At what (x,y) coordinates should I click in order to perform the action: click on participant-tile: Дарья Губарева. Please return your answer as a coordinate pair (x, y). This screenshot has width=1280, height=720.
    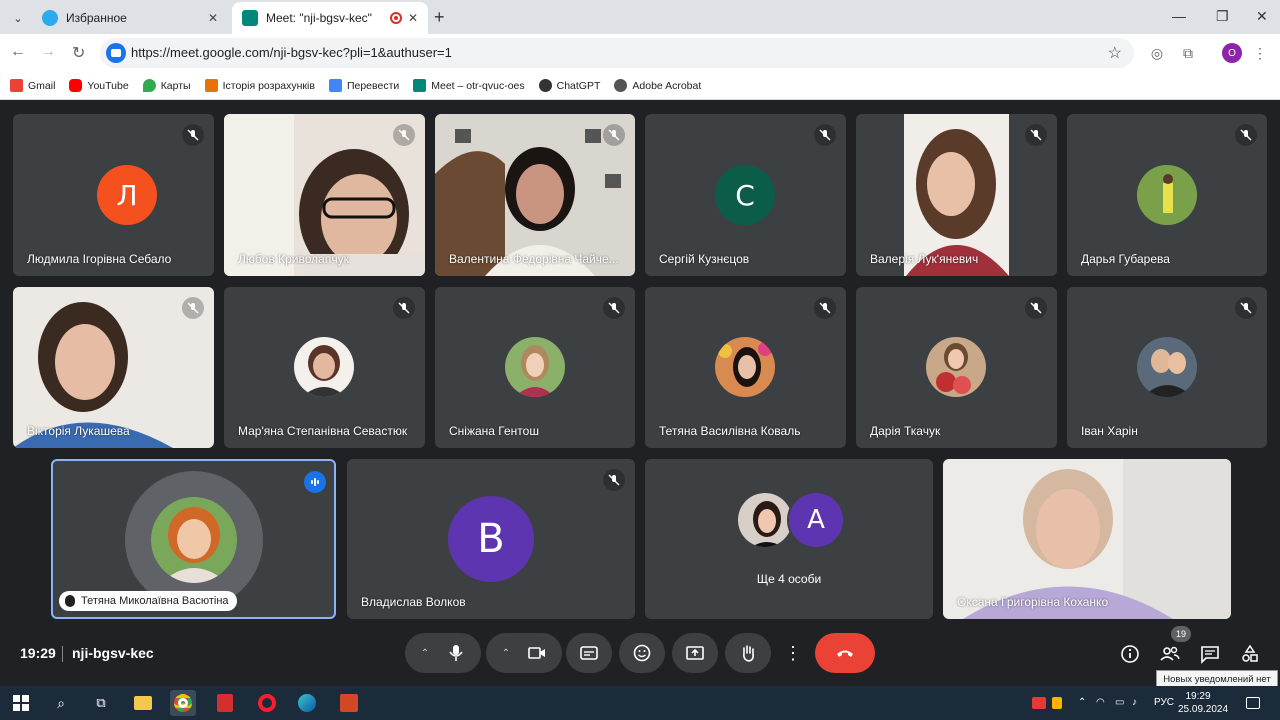
    Looking at the image, I should click on (1167, 195).